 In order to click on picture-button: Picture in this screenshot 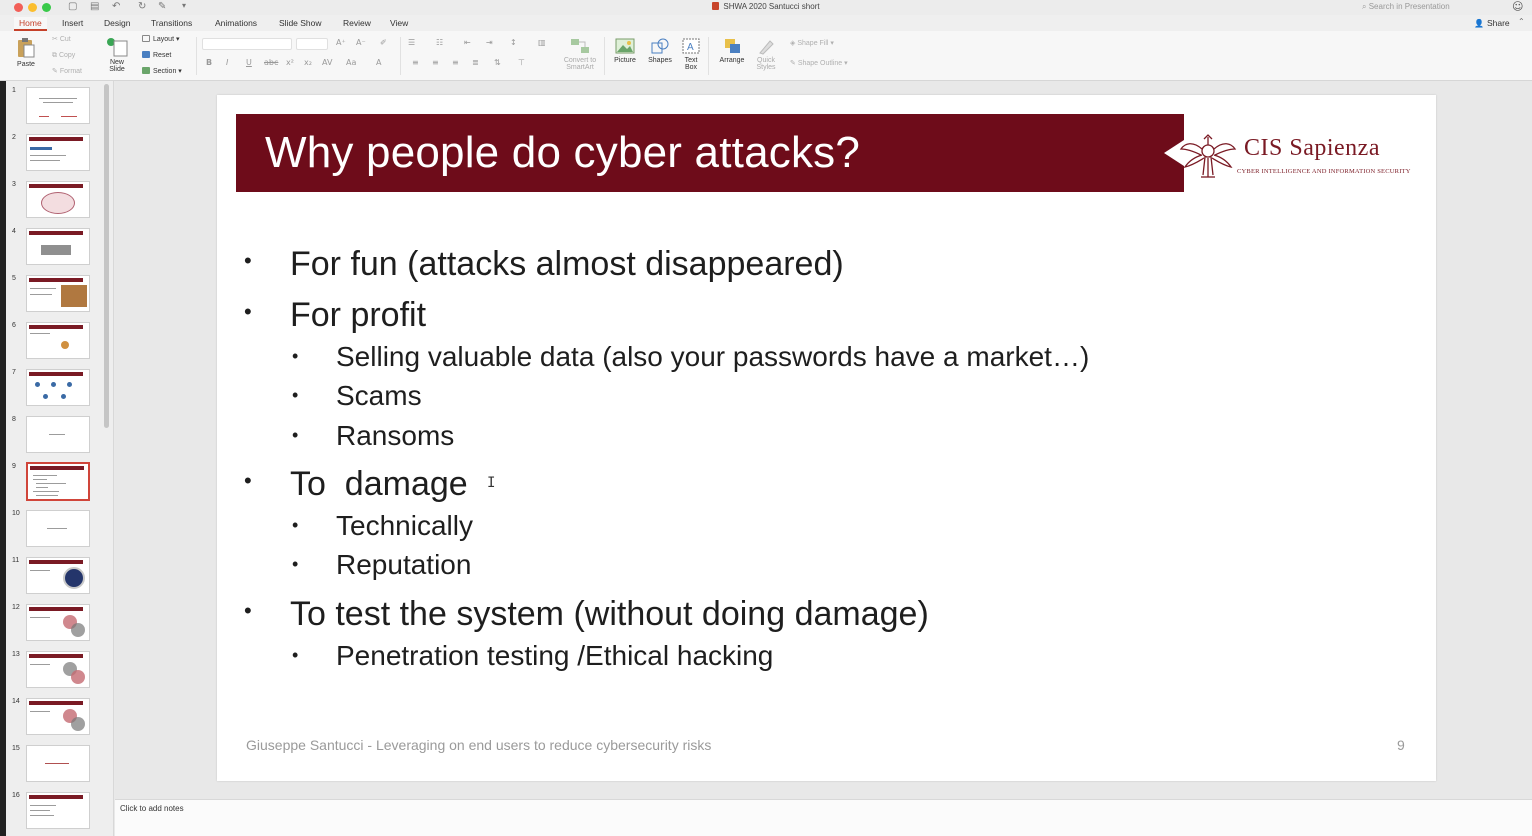, I will do `click(625, 50)`.